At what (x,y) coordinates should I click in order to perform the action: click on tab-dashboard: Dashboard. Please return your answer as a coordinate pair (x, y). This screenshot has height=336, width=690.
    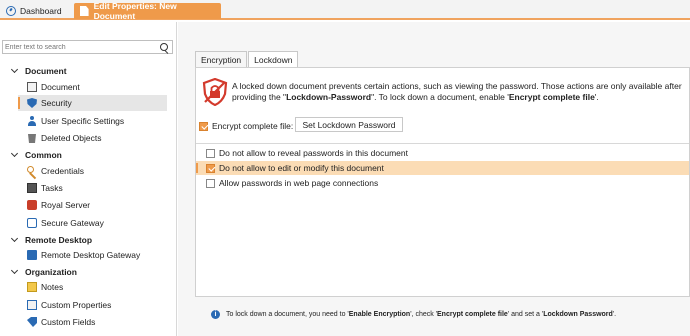
    Looking at the image, I should click on (35, 11).